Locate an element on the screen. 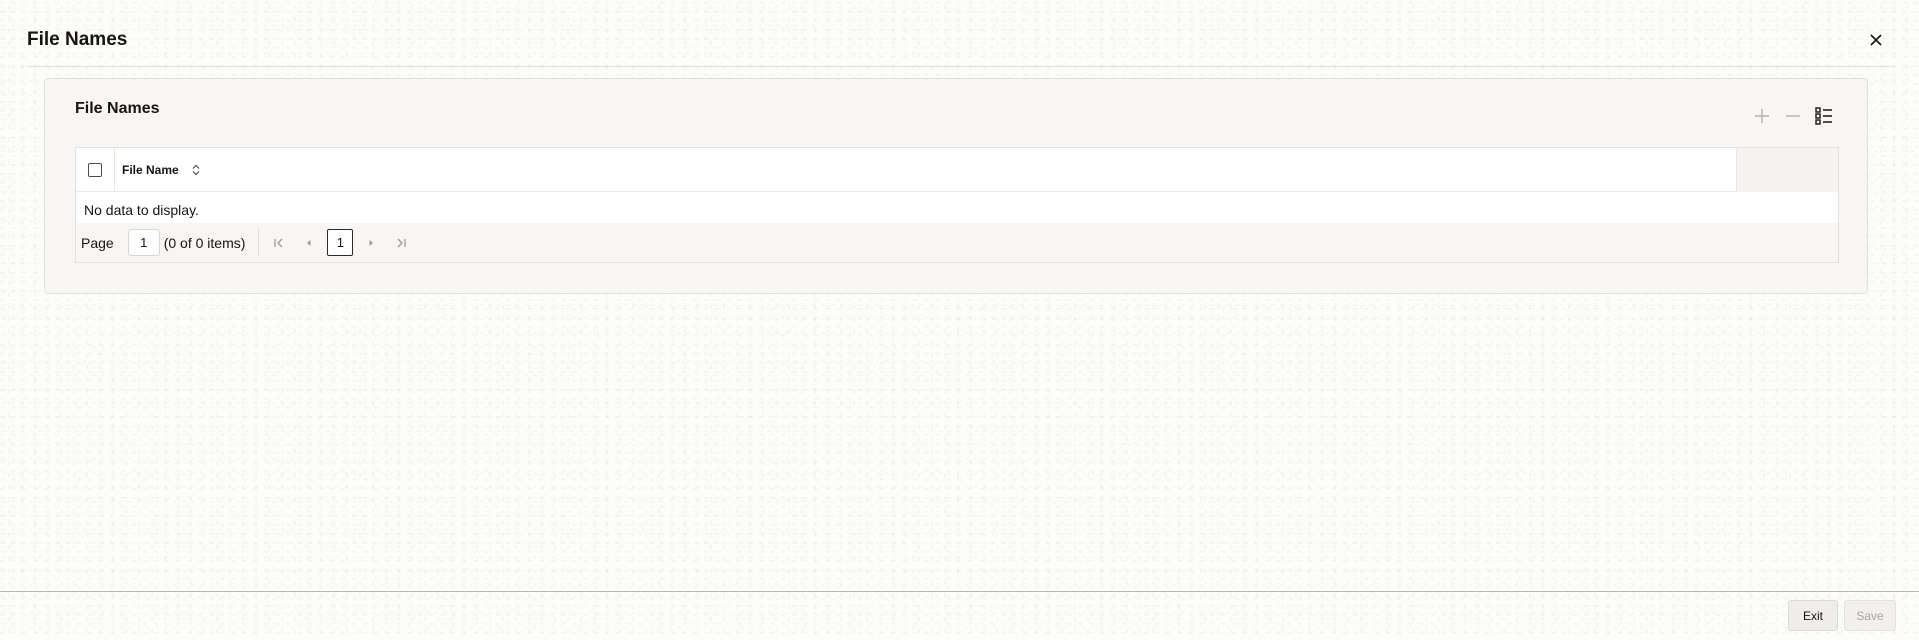  grid-toolbar is located at coordinates (1791, 116).